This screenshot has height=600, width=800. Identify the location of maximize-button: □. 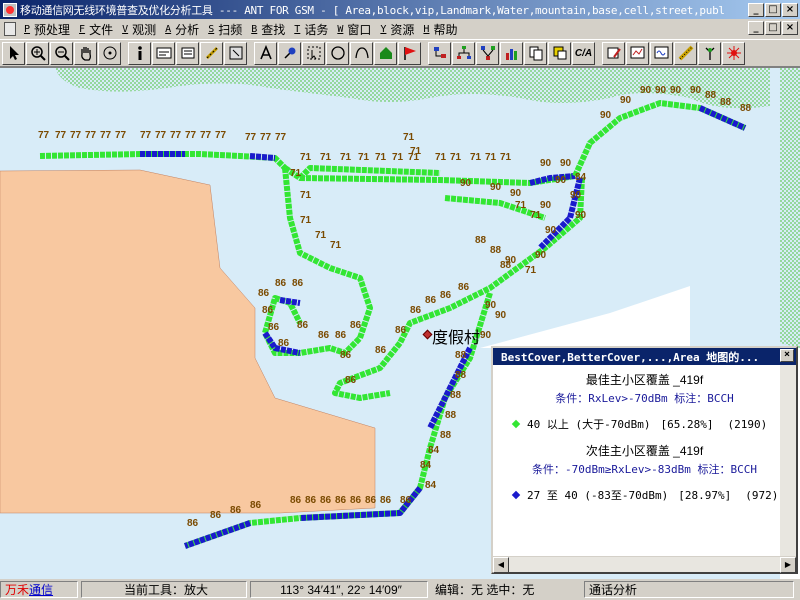
(773, 9).